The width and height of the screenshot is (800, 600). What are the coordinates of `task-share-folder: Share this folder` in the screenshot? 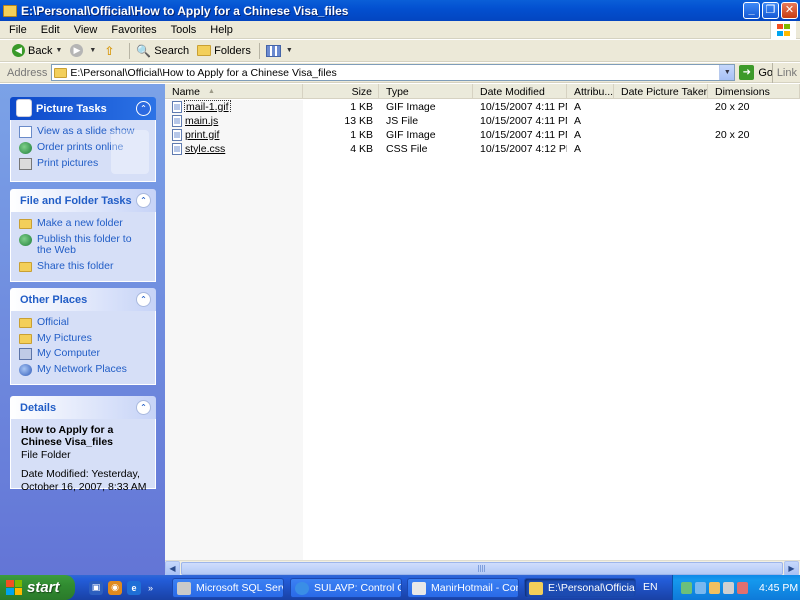 It's located at (84, 266).